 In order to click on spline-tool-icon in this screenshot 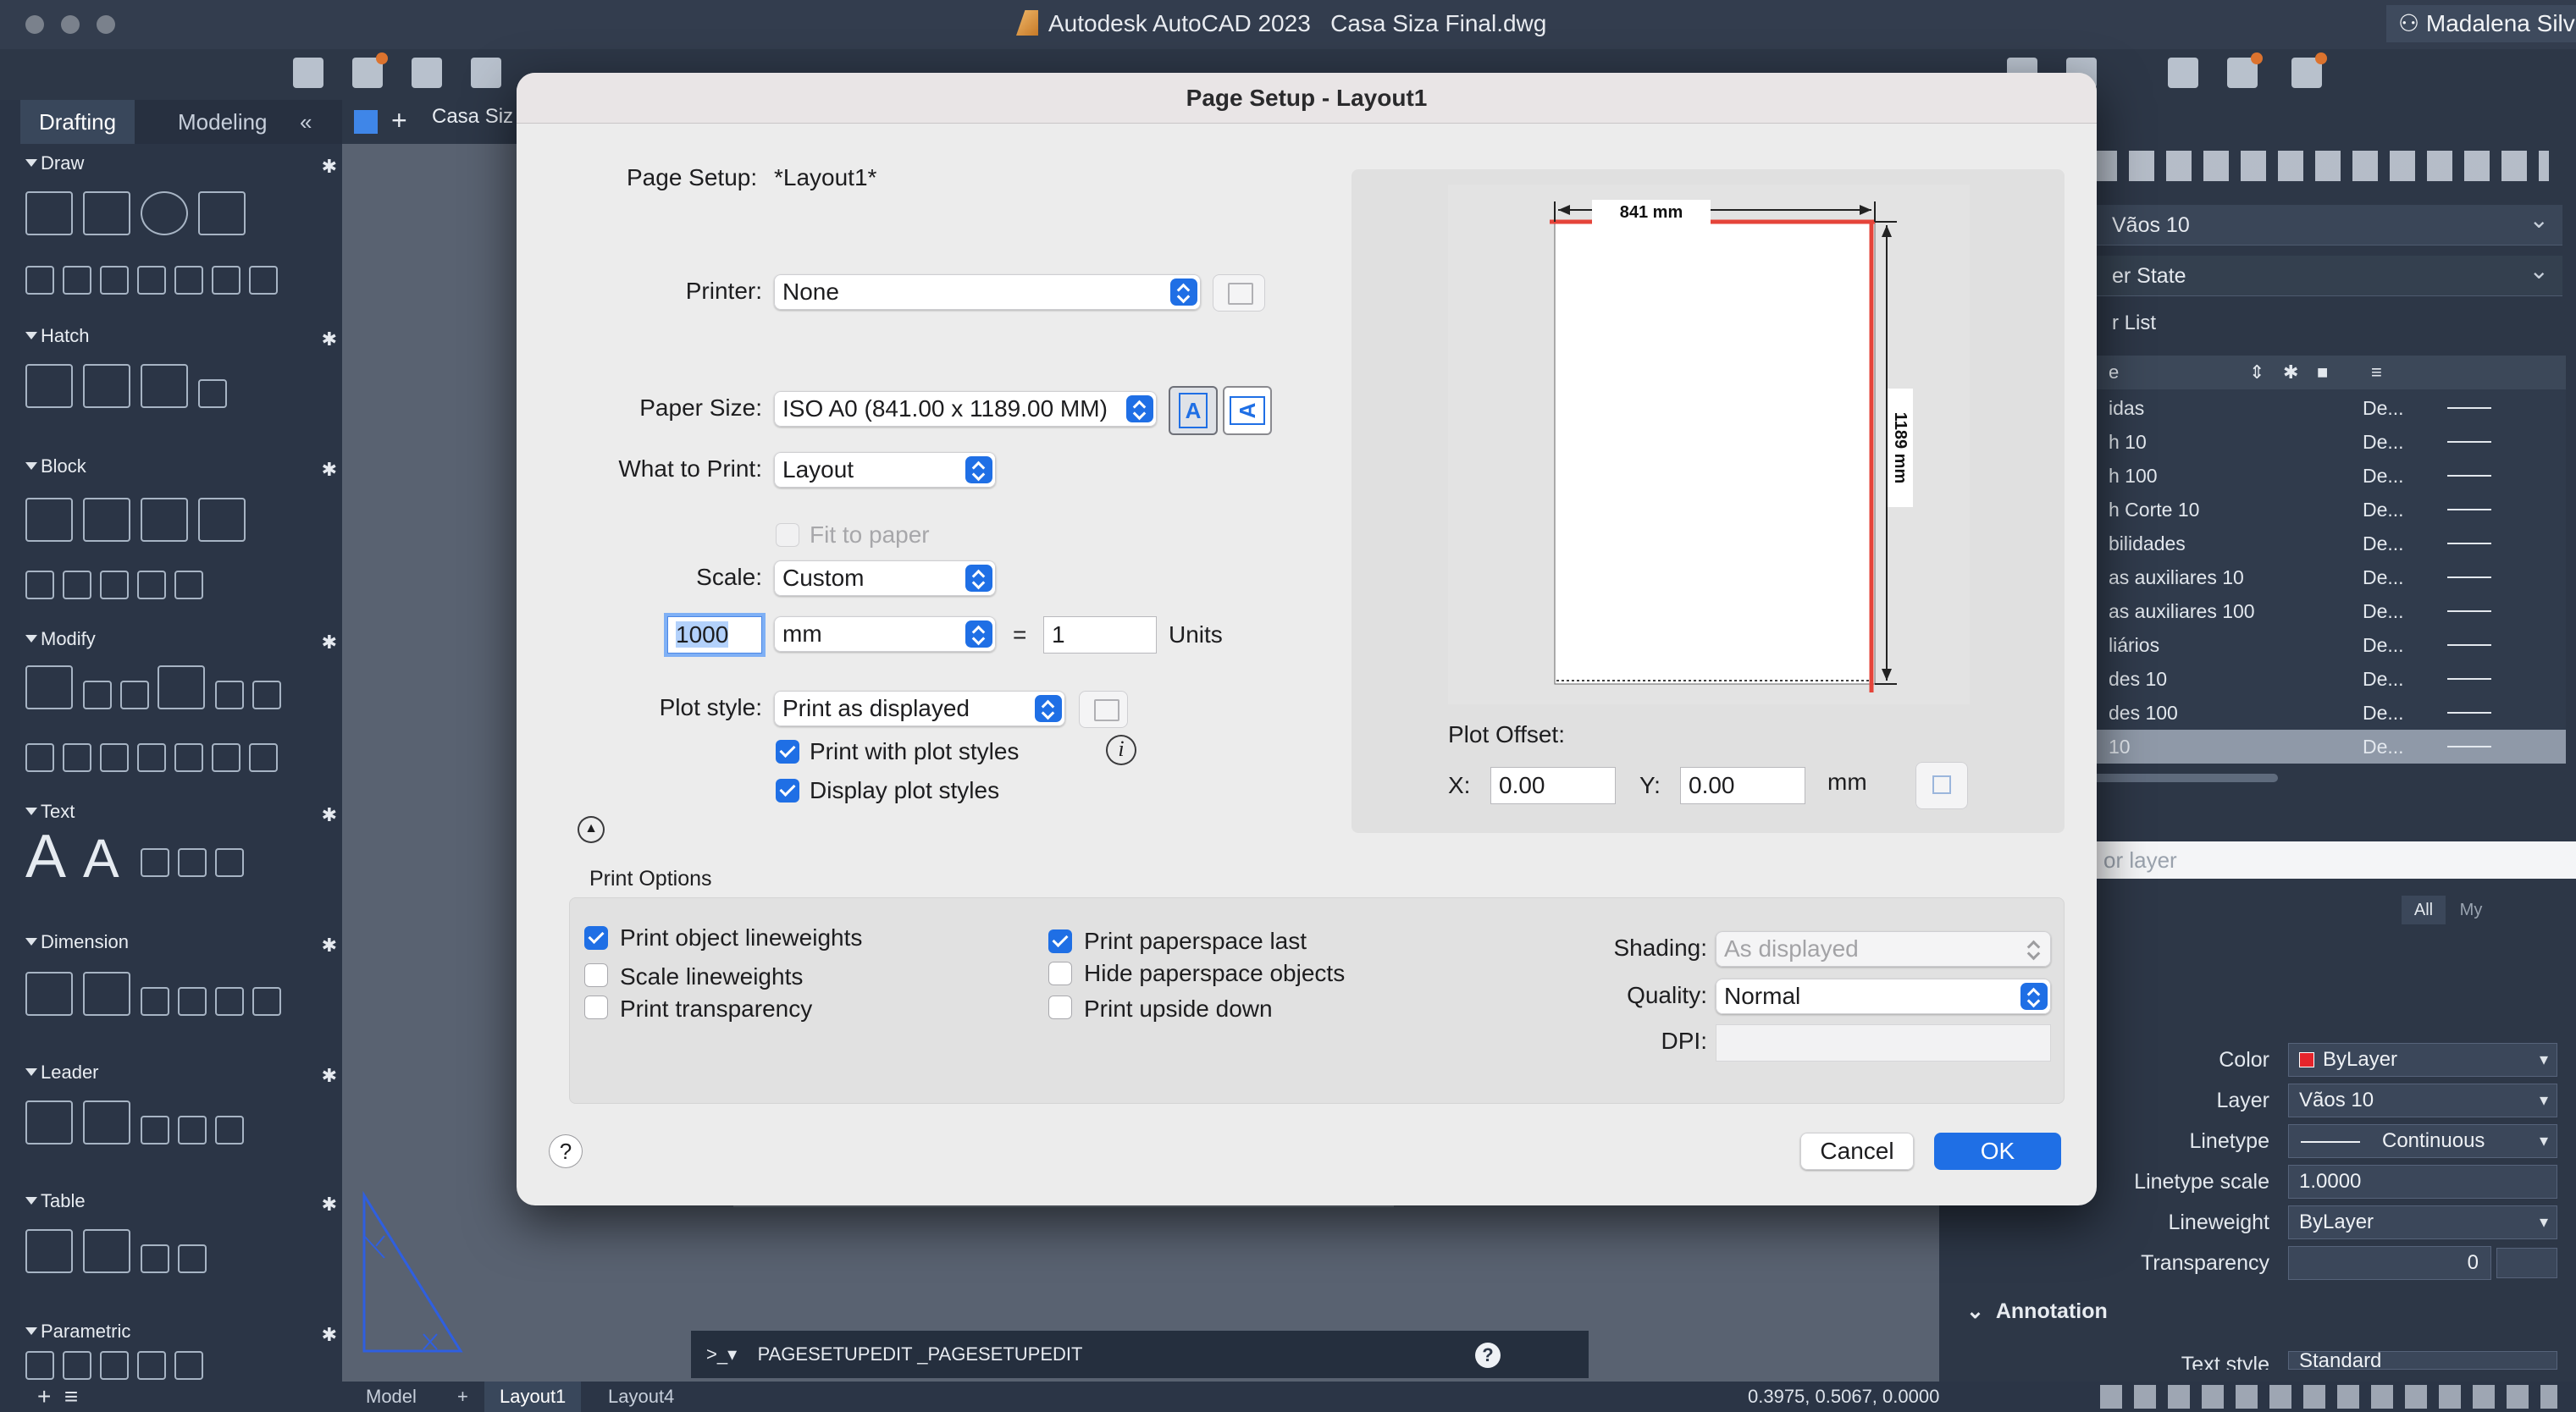, I will do `click(77, 280)`.